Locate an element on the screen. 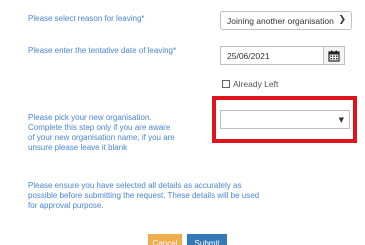 The image size is (365, 245). date-input-value: 25/06/2021 is located at coordinates (248, 55).